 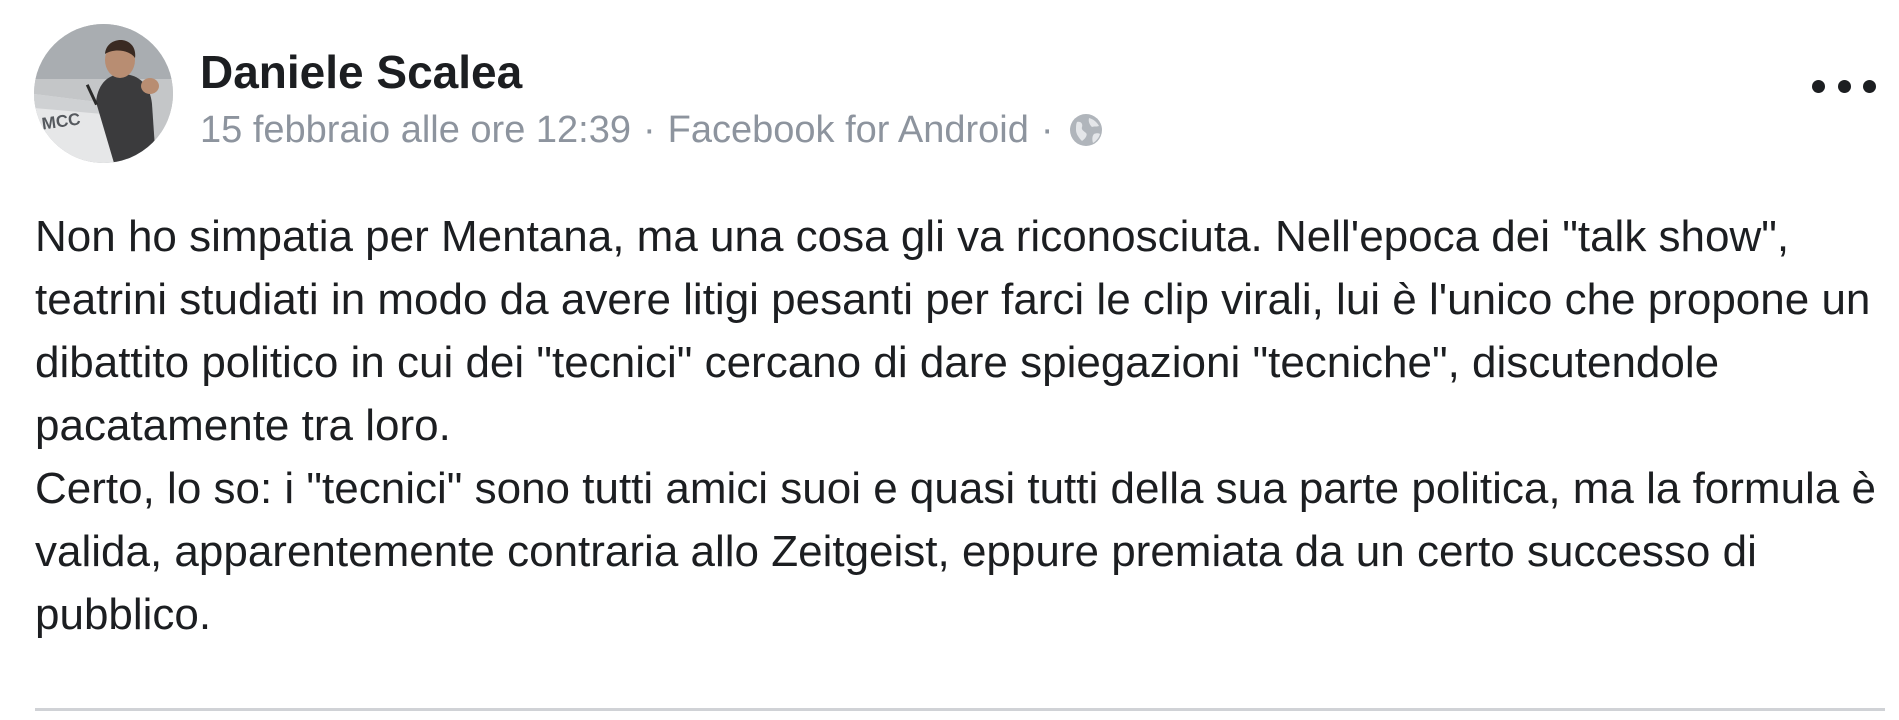 What do you see at coordinates (960, 709) in the screenshot?
I see `divider` at bounding box center [960, 709].